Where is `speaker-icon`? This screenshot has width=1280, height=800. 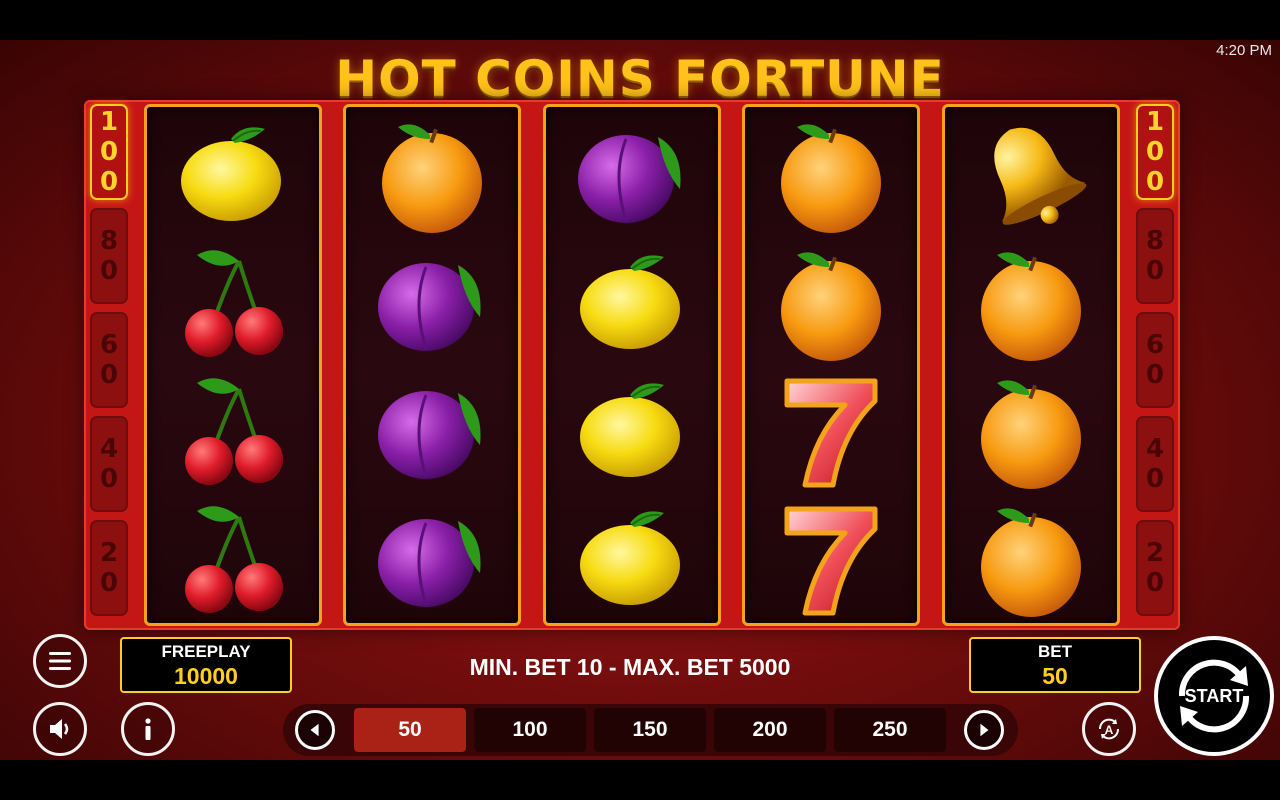 speaker-icon is located at coordinates (59, 729).